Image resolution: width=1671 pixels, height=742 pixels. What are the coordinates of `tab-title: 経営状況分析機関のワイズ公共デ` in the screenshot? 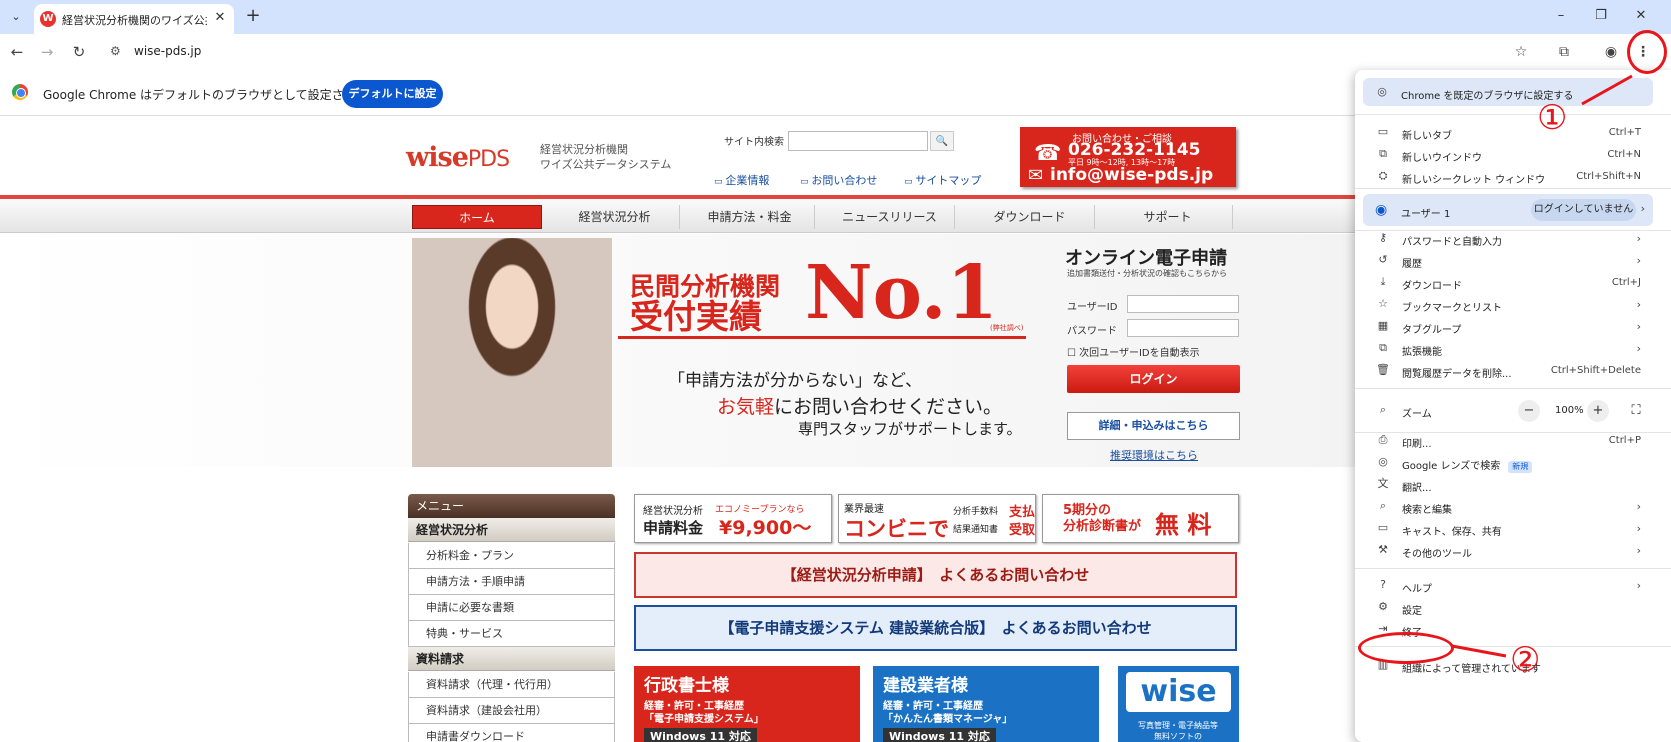 It's located at (134, 20).